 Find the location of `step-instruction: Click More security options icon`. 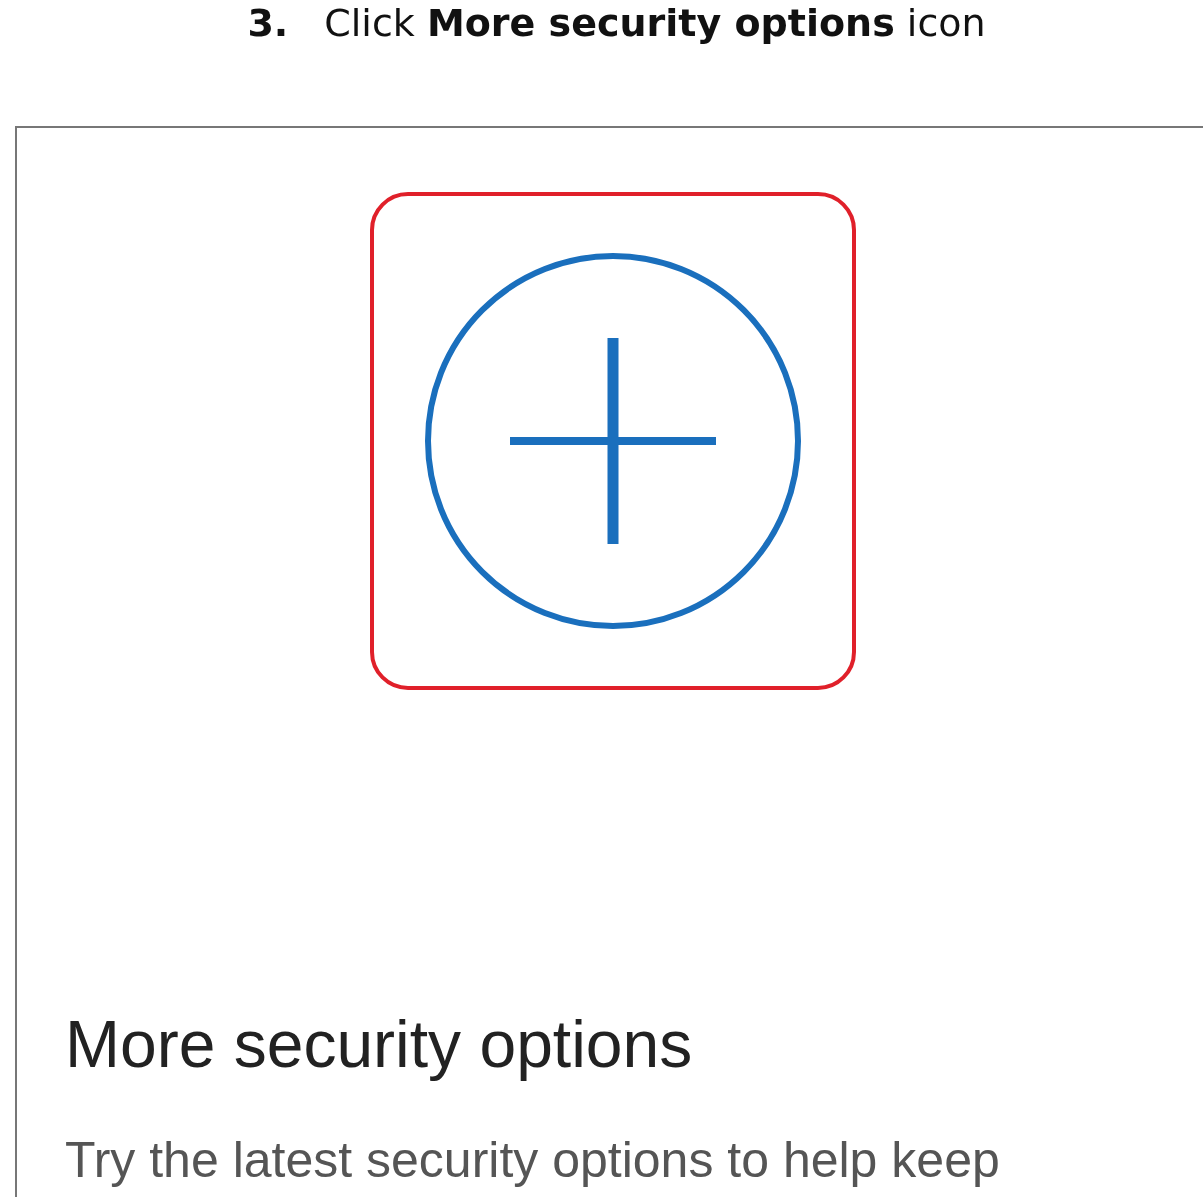

step-instruction: Click More security options icon is located at coordinates (655, 23).